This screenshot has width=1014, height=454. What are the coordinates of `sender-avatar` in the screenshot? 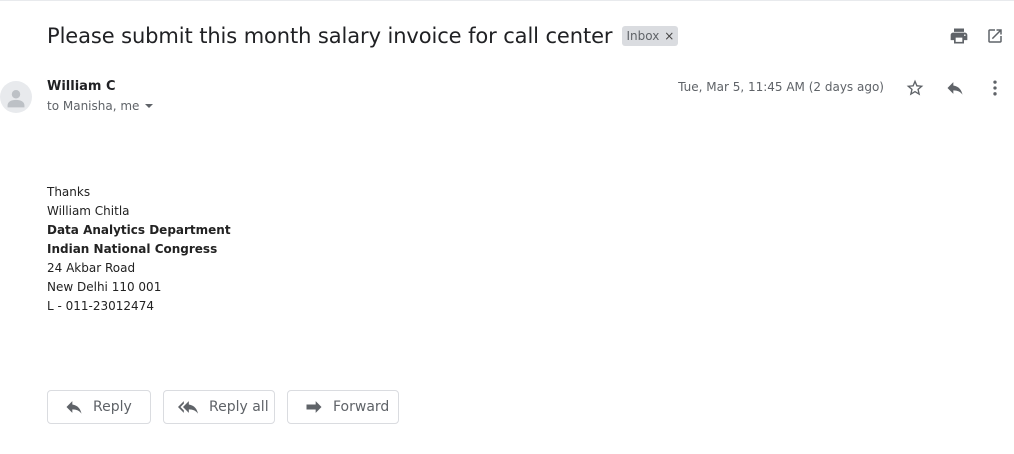 It's located at (16, 97).